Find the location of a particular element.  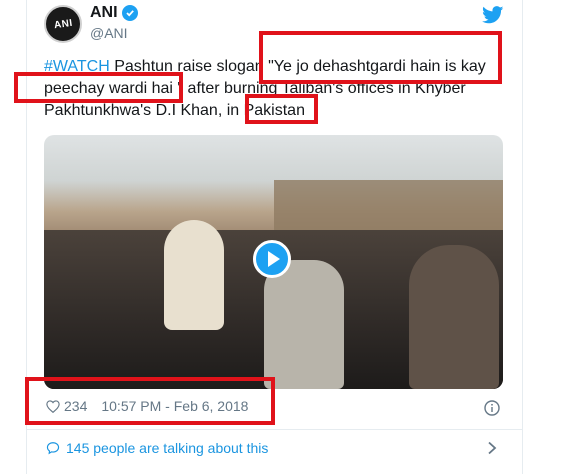

tweet-quote-part1: "Ye jo dehashtgardi hain is kay is located at coordinates (377, 66).